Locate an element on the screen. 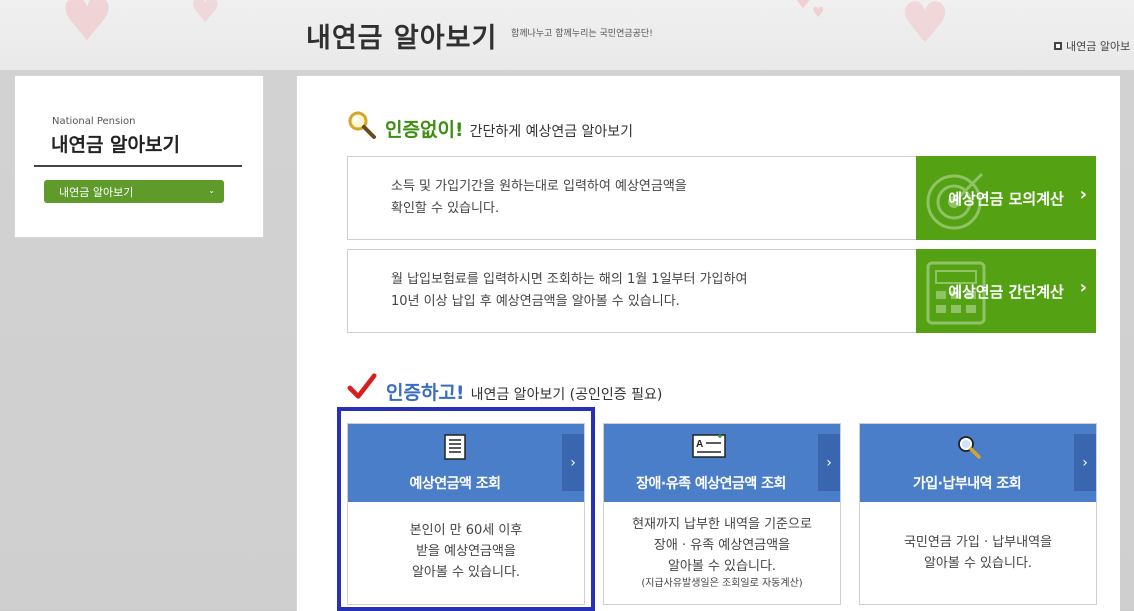 This screenshot has width=1134, height=611. card-header: 가입·납부내역 조회 › is located at coordinates (978, 463).